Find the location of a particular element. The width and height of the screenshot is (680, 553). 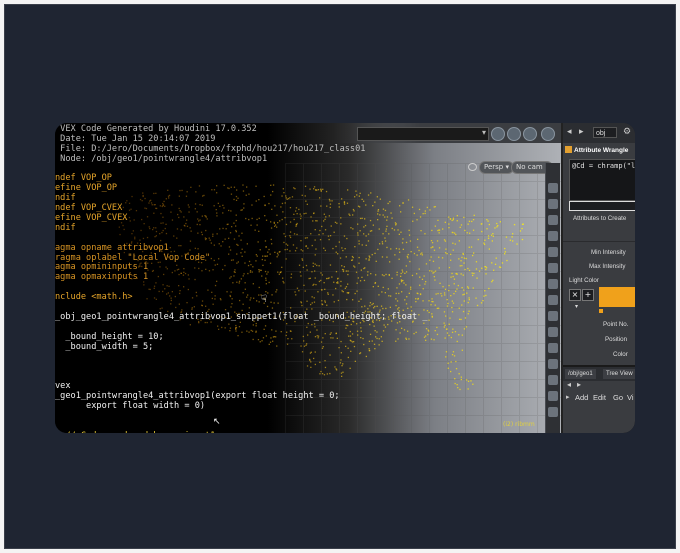

node-title-label: Attribute Wrangle is located at coordinates (601, 150).